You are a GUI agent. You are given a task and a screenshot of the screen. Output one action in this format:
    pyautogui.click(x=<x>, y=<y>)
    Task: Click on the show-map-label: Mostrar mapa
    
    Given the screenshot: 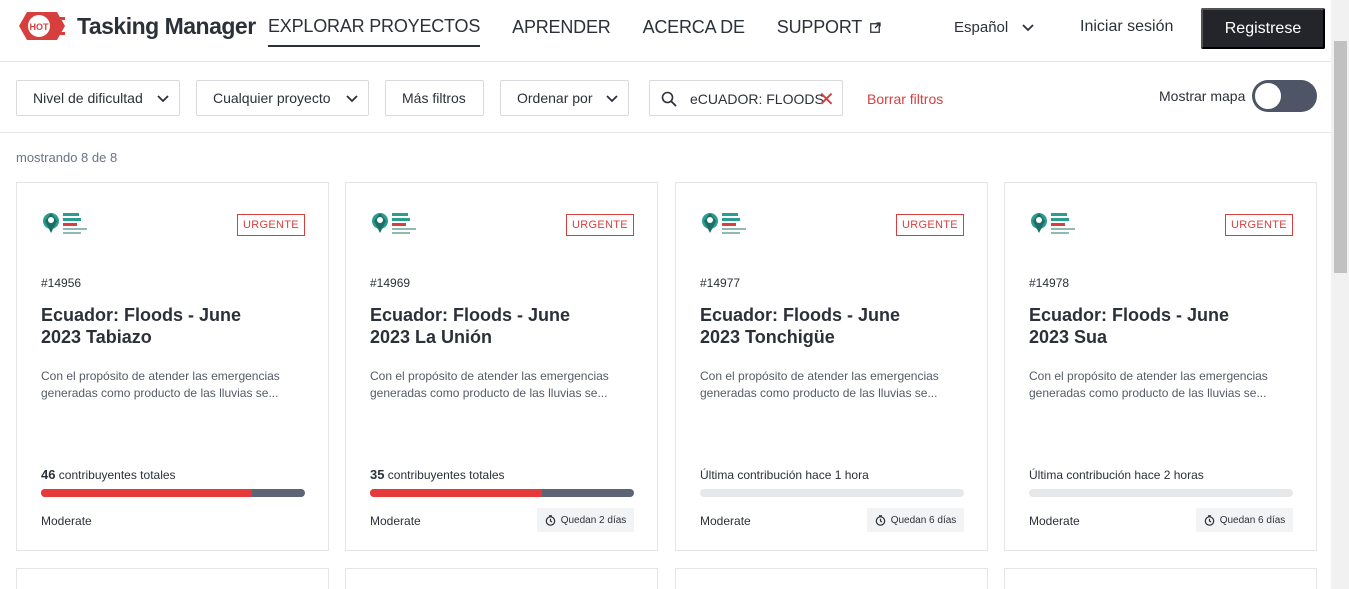 What is the action you would take?
    pyautogui.click(x=1202, y=96)
    